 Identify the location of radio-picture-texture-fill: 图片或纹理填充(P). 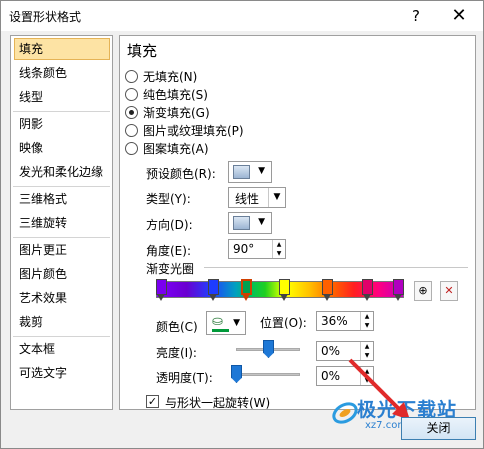
(184, 130).